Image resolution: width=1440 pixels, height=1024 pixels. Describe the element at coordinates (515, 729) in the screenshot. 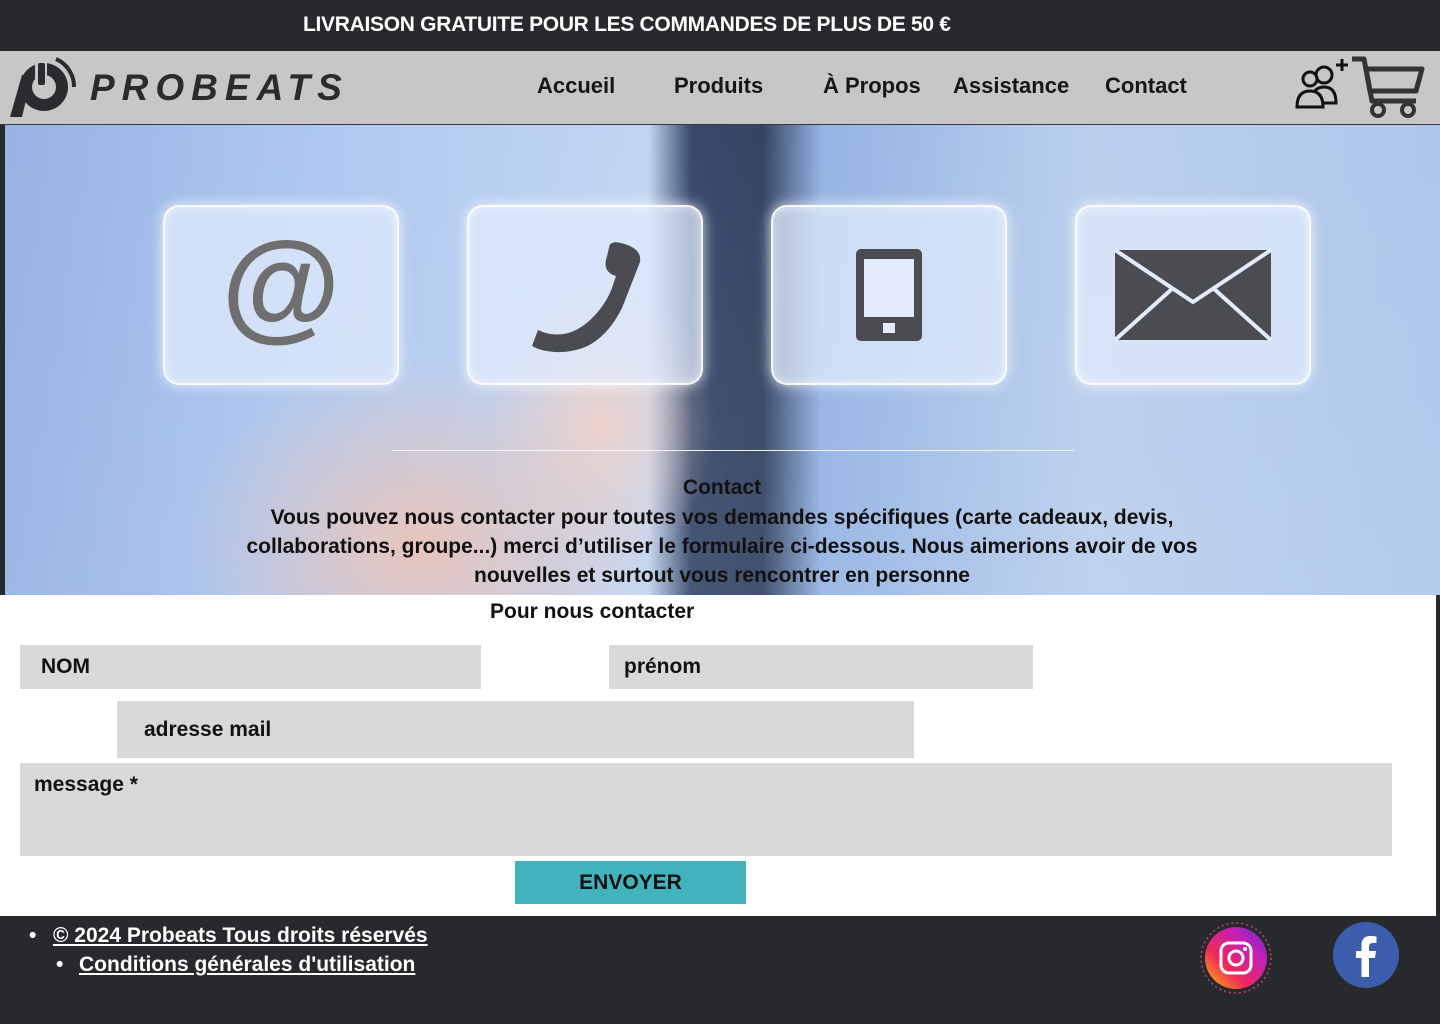

I see `email-field` at that location.